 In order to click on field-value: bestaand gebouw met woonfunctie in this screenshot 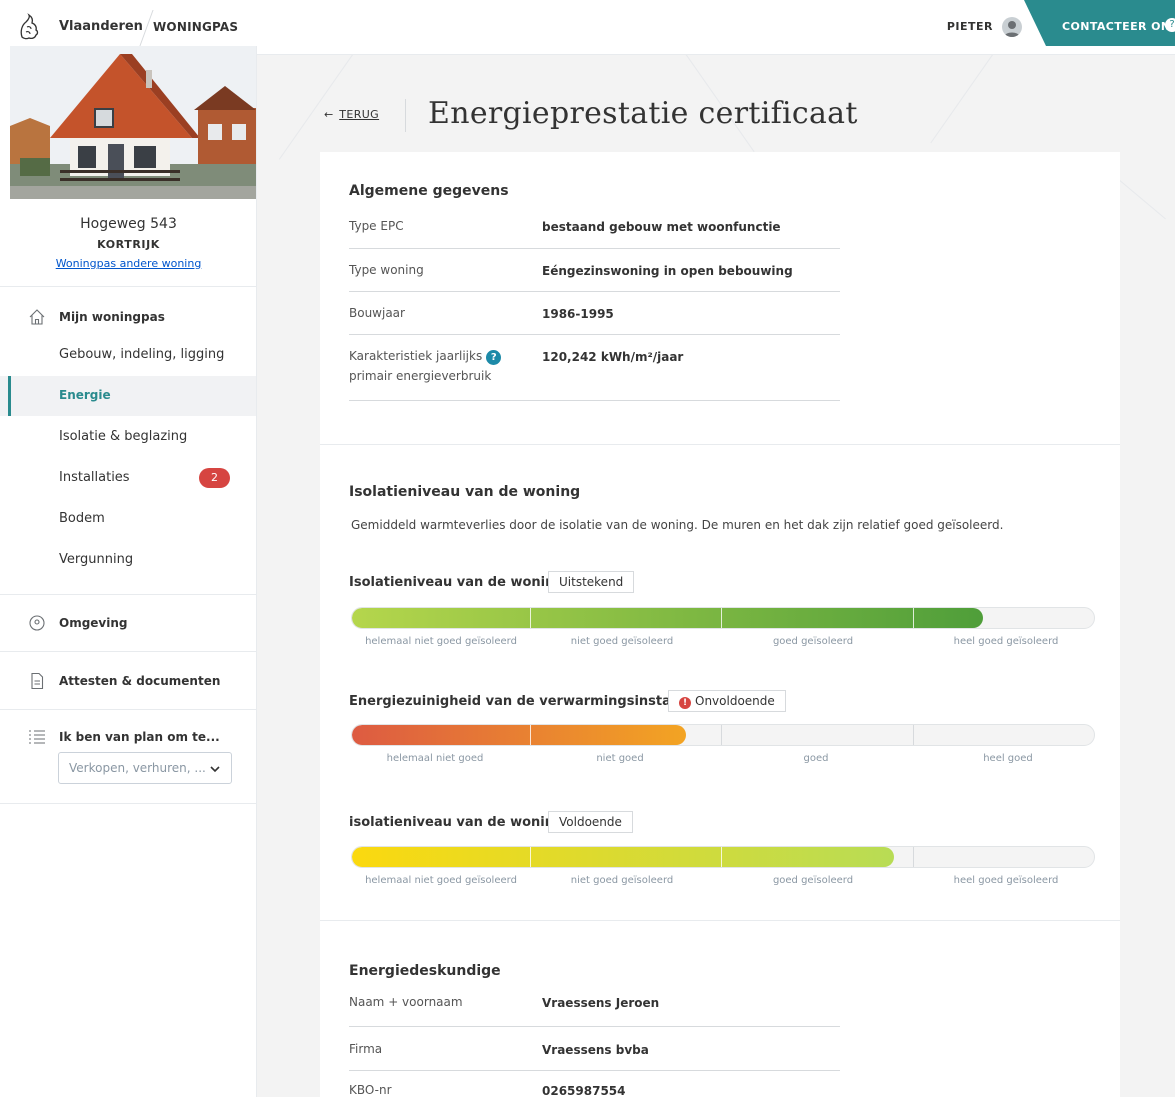, I will do `click(661, 227)`.